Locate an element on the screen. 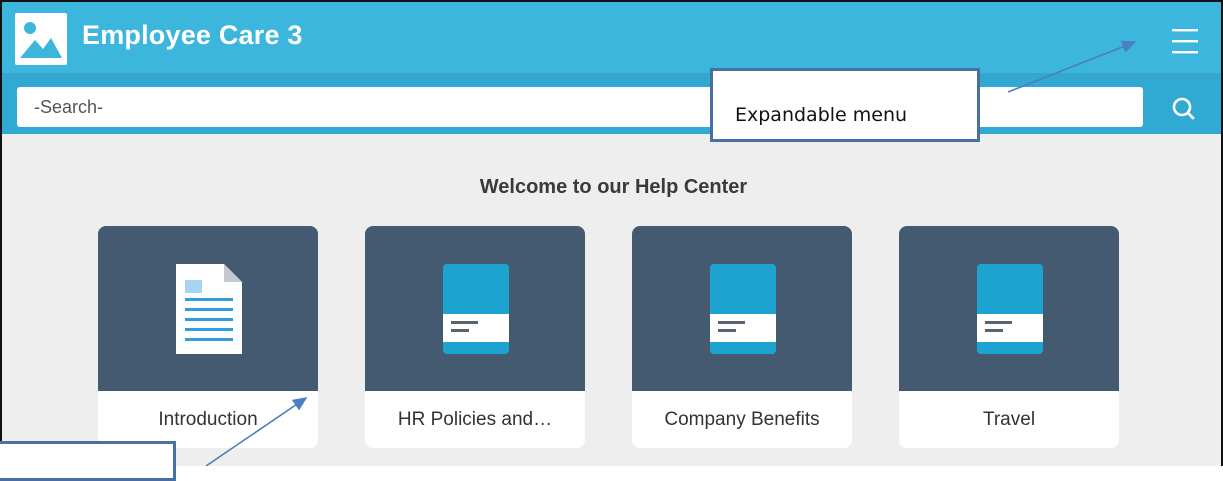 This screenshot has height=481, width=1223. card-callout-arrow is located at coordinates (256, 431).